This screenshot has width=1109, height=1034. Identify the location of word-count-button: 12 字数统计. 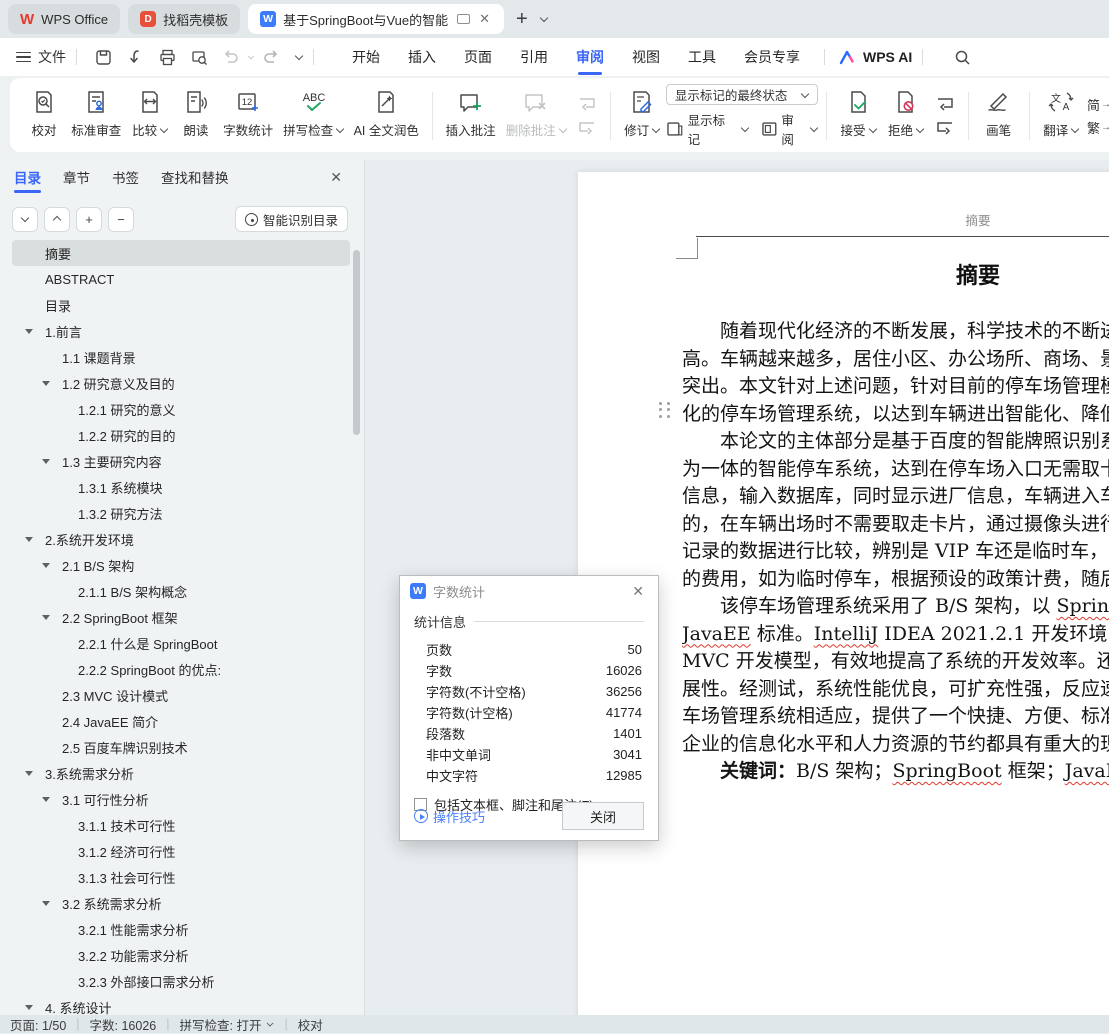
(248, 116).